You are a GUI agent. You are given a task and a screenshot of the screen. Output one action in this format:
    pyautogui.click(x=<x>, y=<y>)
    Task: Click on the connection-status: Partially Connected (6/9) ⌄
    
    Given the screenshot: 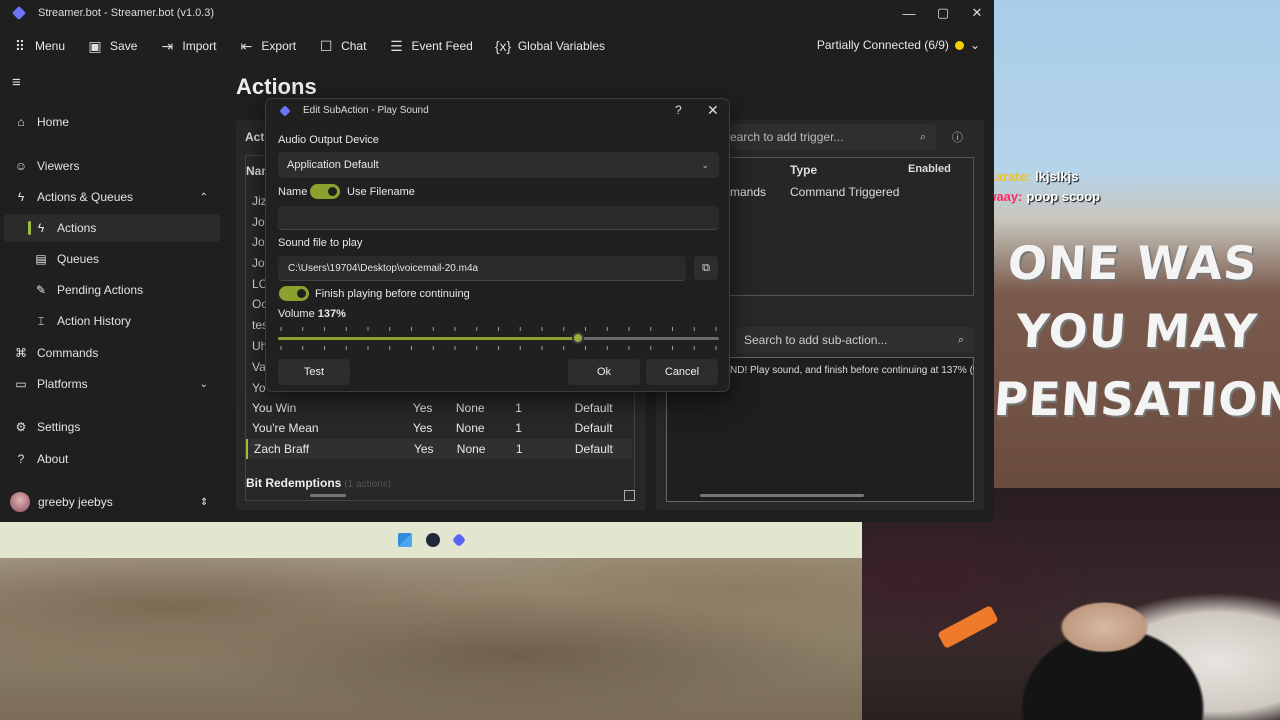 What is the action you would take?
    pyautogui.click(x=898, y=45)
    